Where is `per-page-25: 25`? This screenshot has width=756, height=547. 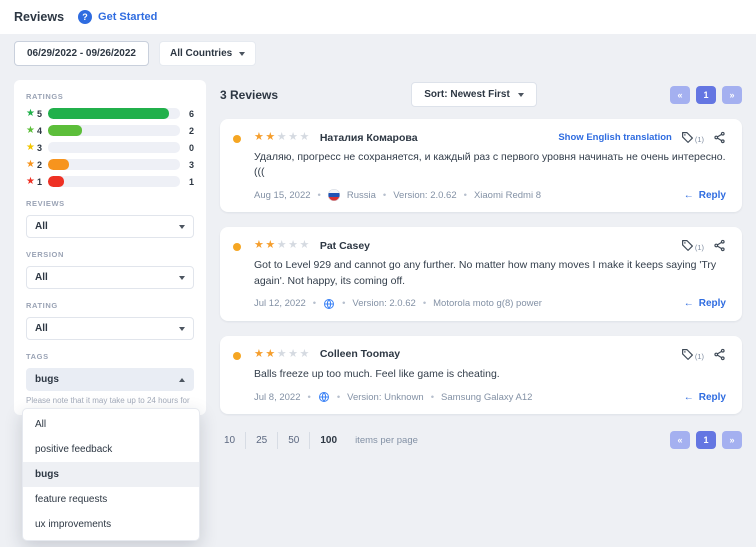 per-page-25: 25 is located at coordinates (262, 440).